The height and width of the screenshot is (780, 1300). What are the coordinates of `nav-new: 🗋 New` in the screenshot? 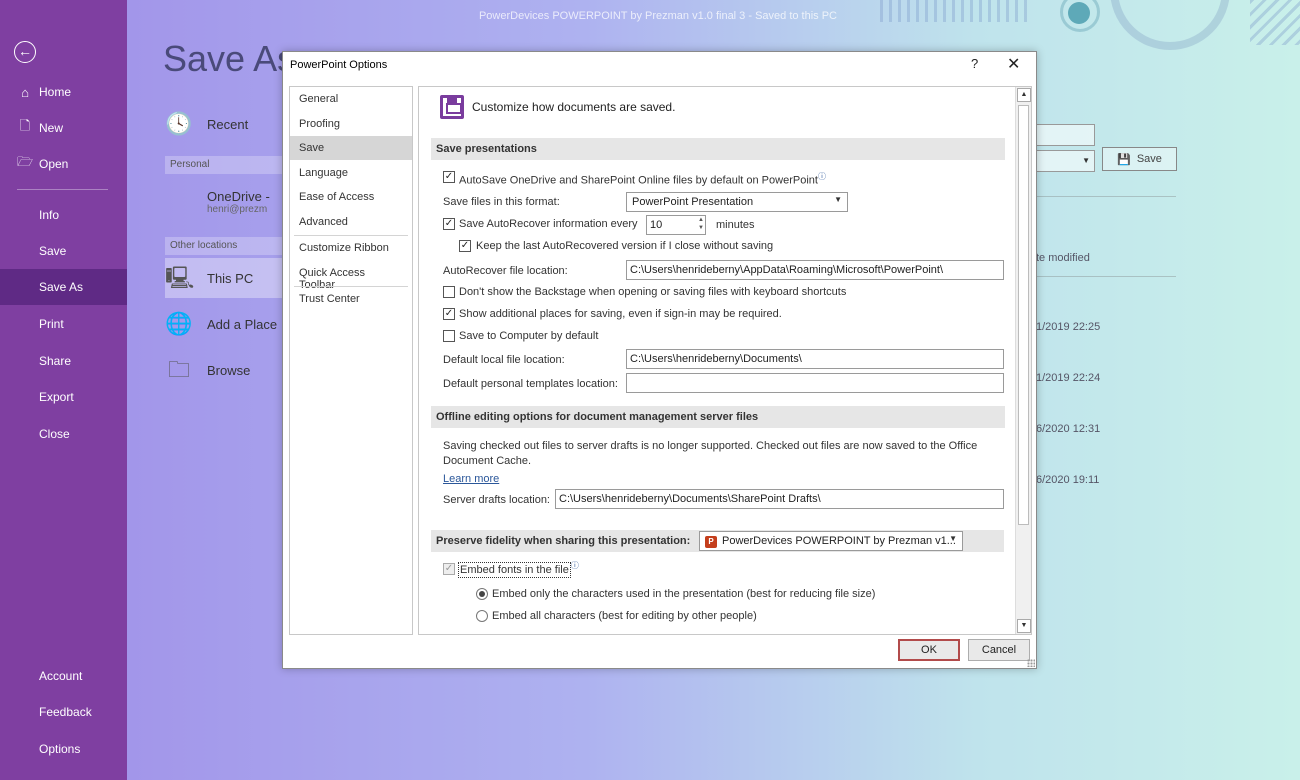 It's located at (63, 128).